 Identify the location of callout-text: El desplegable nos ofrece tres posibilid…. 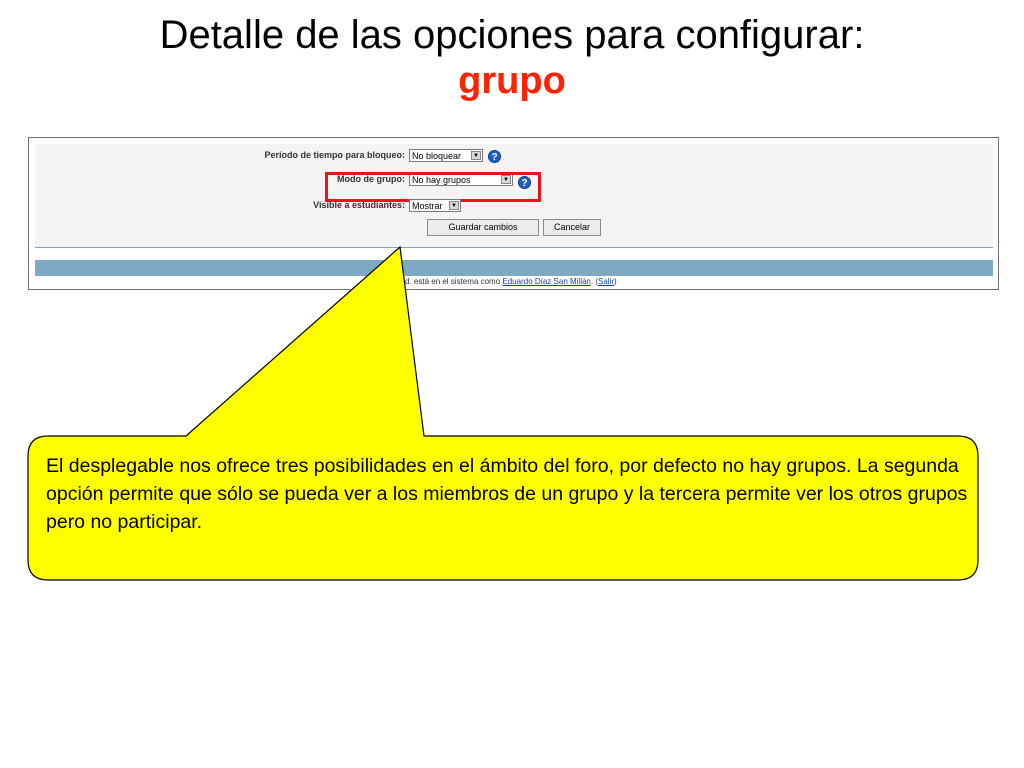
(507, 494).